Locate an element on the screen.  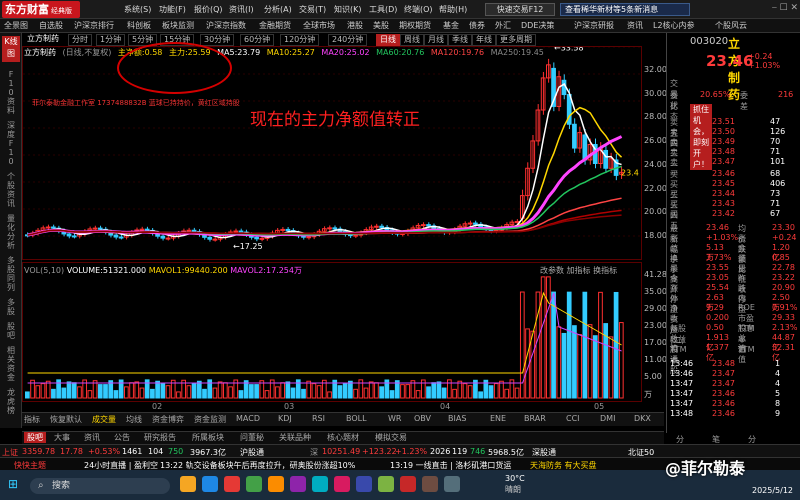
info-tab-9: 模拟交易 is located at coordinates (391, 437).